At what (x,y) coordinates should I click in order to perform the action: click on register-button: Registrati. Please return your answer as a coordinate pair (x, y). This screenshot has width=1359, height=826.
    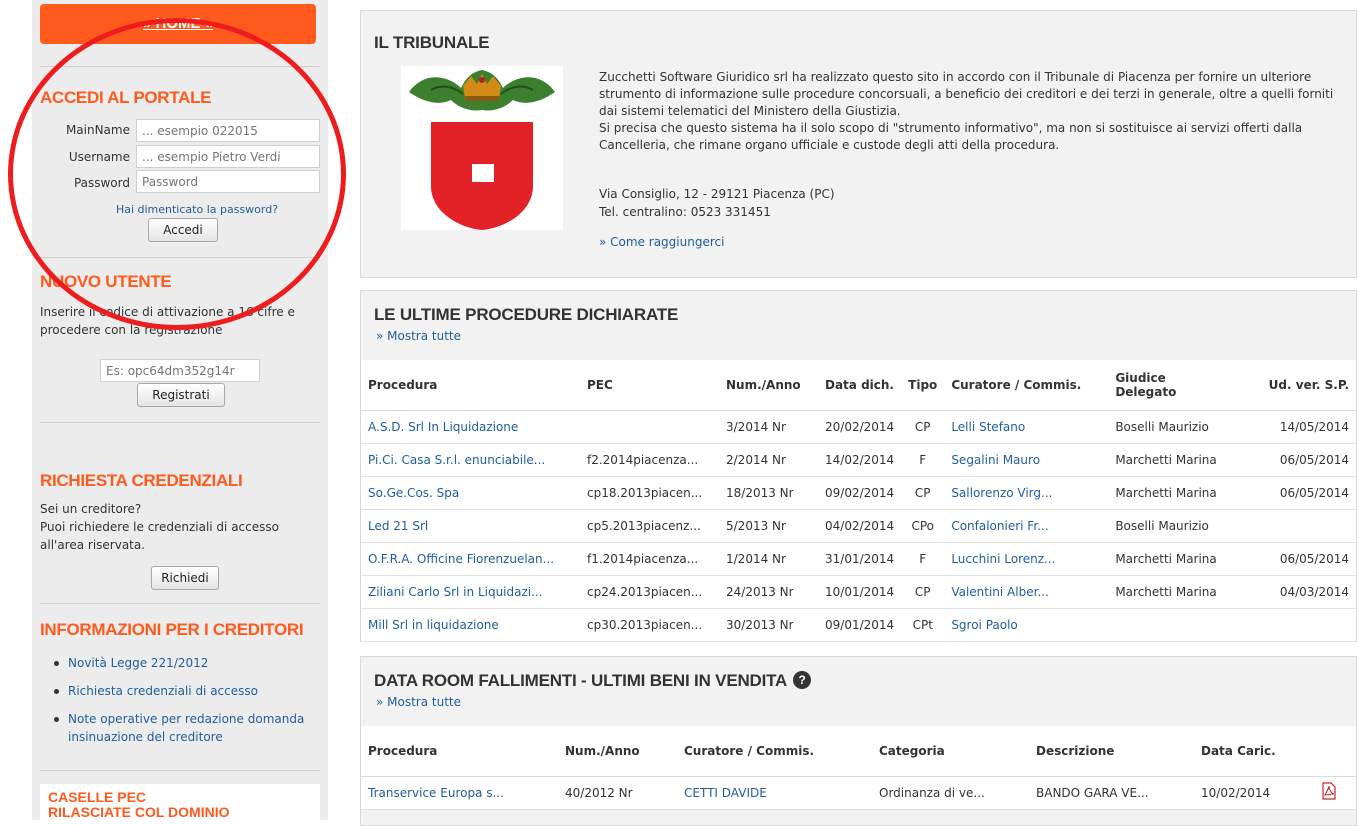
    Looking at the image, I should click on (181, 395).